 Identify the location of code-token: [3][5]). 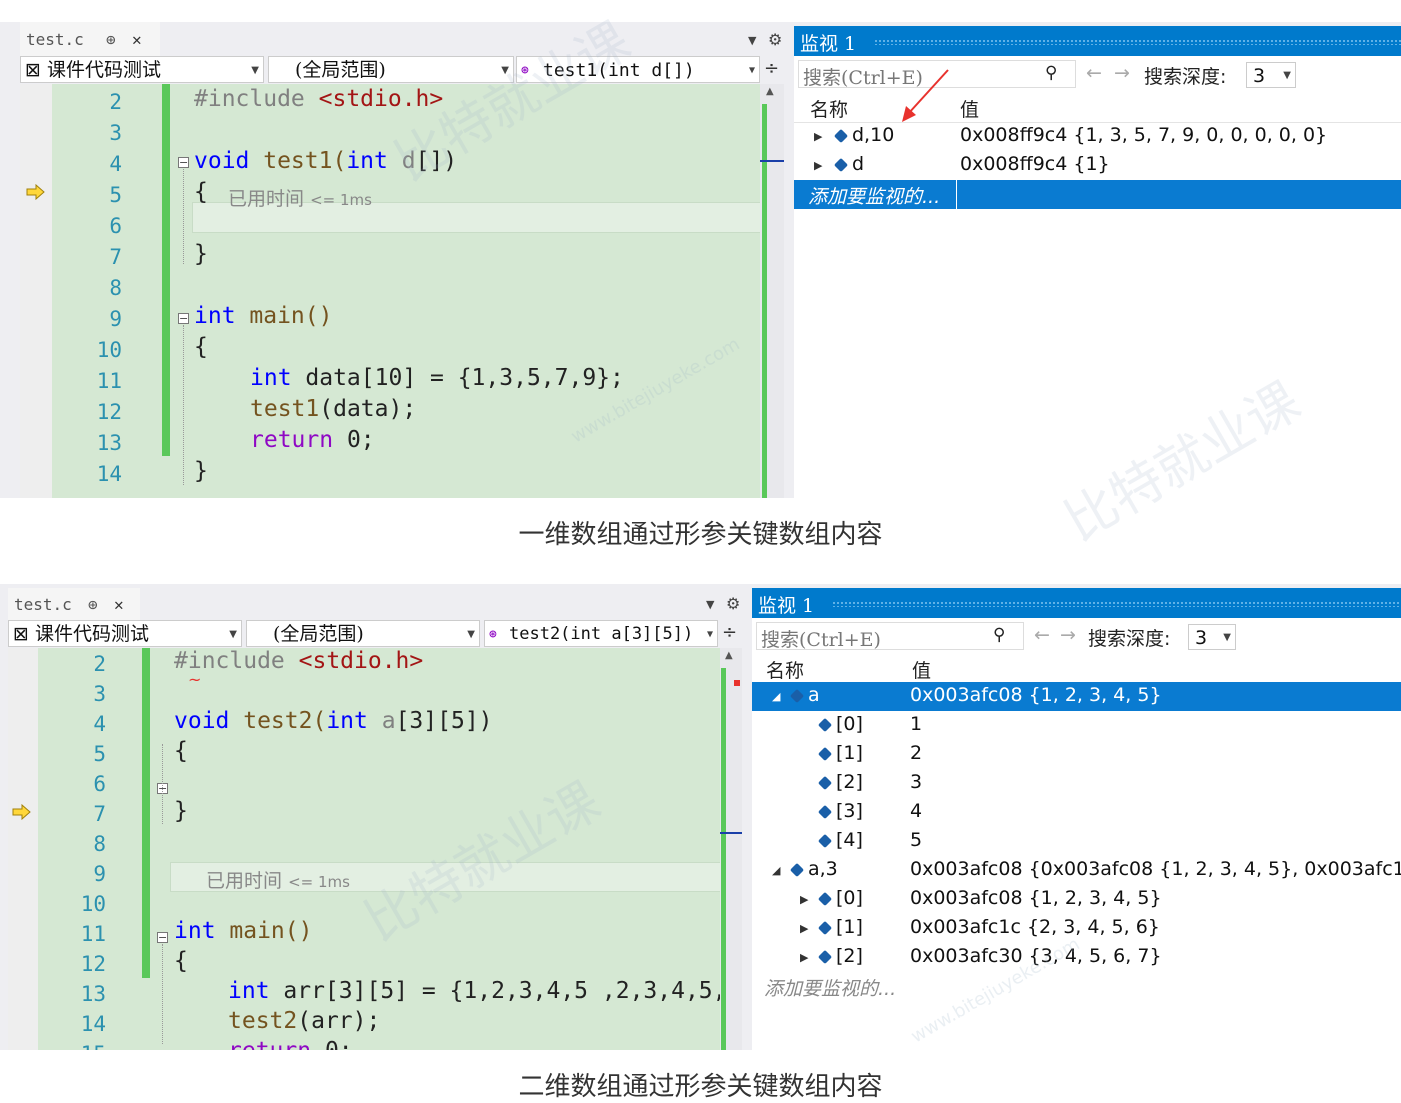
(444, 721).